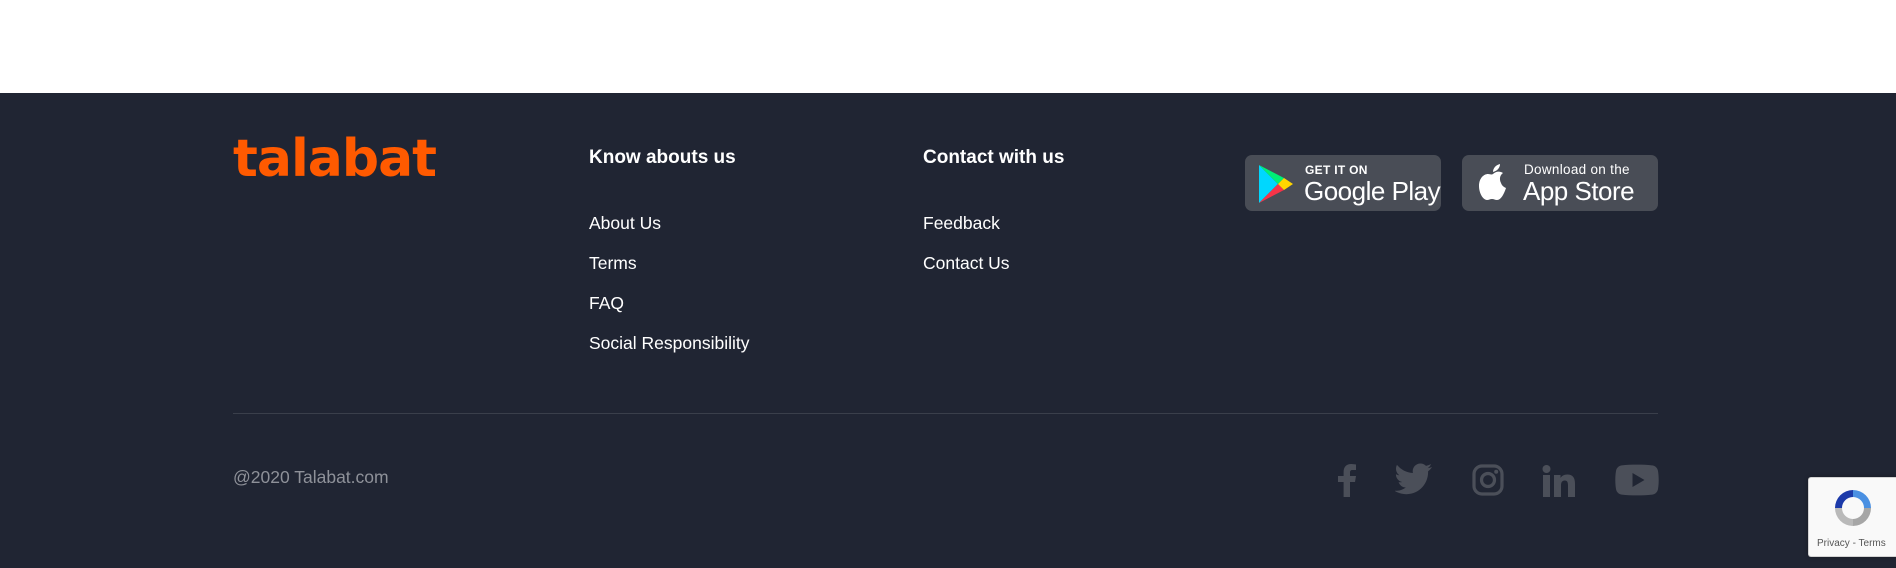  Describe the element at coordinates (945, 413) in the screenshot. I see `footer-divider` at that location.